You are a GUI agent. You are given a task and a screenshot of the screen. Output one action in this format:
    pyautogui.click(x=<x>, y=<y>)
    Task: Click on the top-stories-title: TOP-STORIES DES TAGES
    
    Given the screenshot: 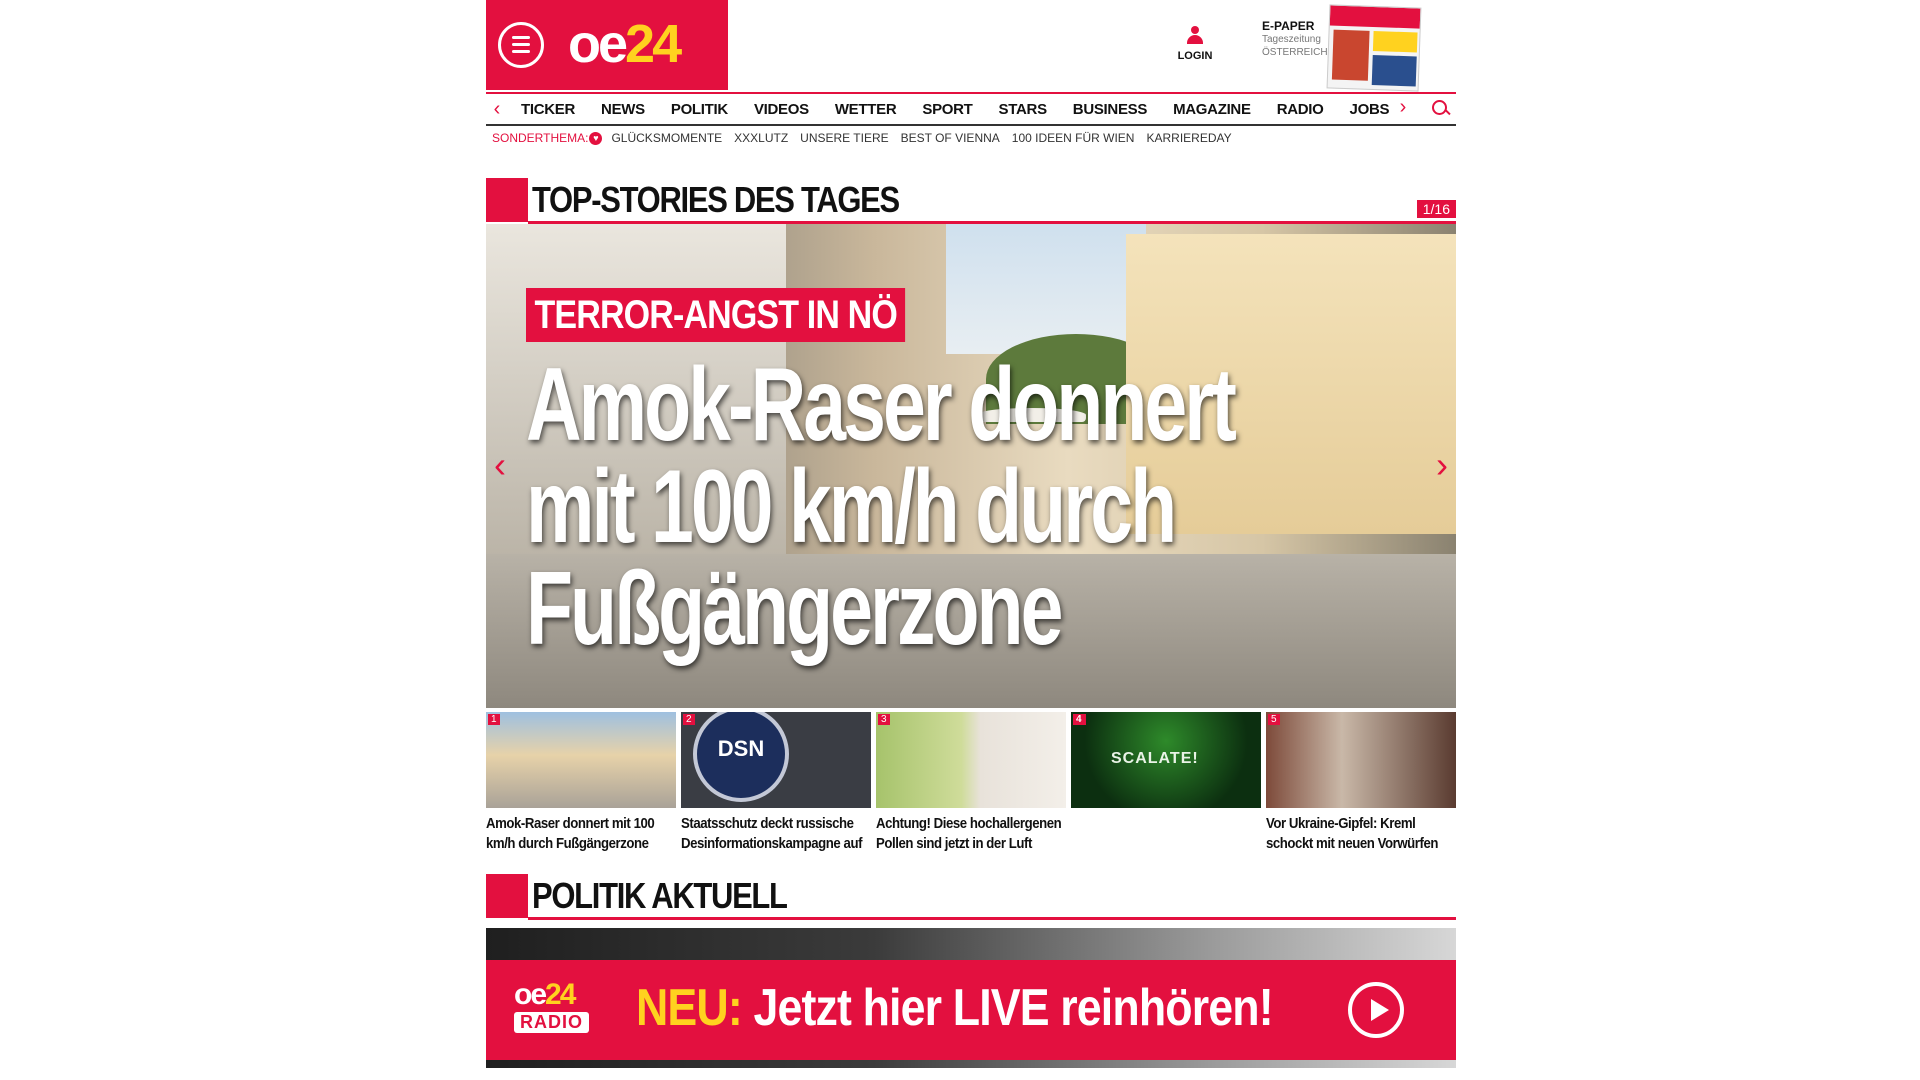 What is the action you would take?
    pyautogui.click(x=716, y=199)
    